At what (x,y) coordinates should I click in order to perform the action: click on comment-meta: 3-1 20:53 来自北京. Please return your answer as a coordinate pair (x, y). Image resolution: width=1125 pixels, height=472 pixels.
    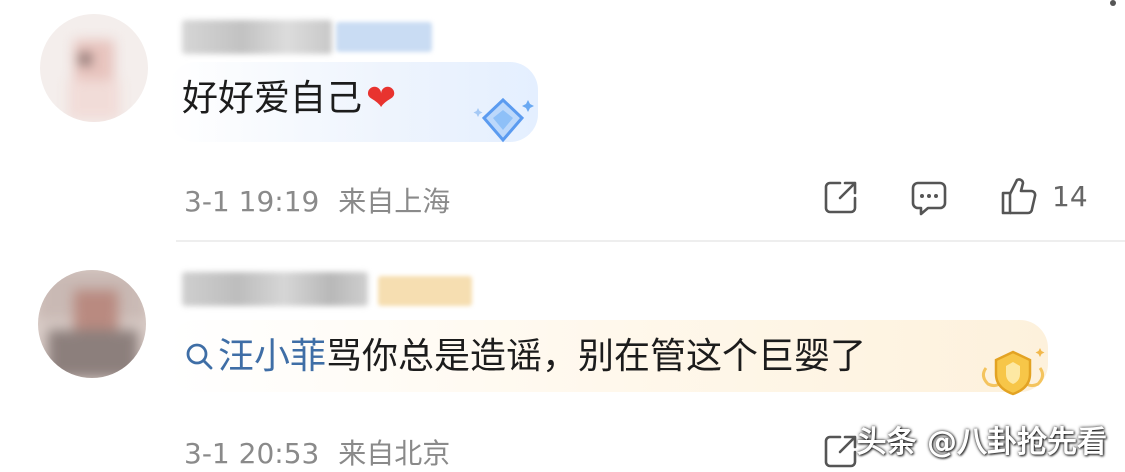
    Looking at the image, I should click on (322, 452).